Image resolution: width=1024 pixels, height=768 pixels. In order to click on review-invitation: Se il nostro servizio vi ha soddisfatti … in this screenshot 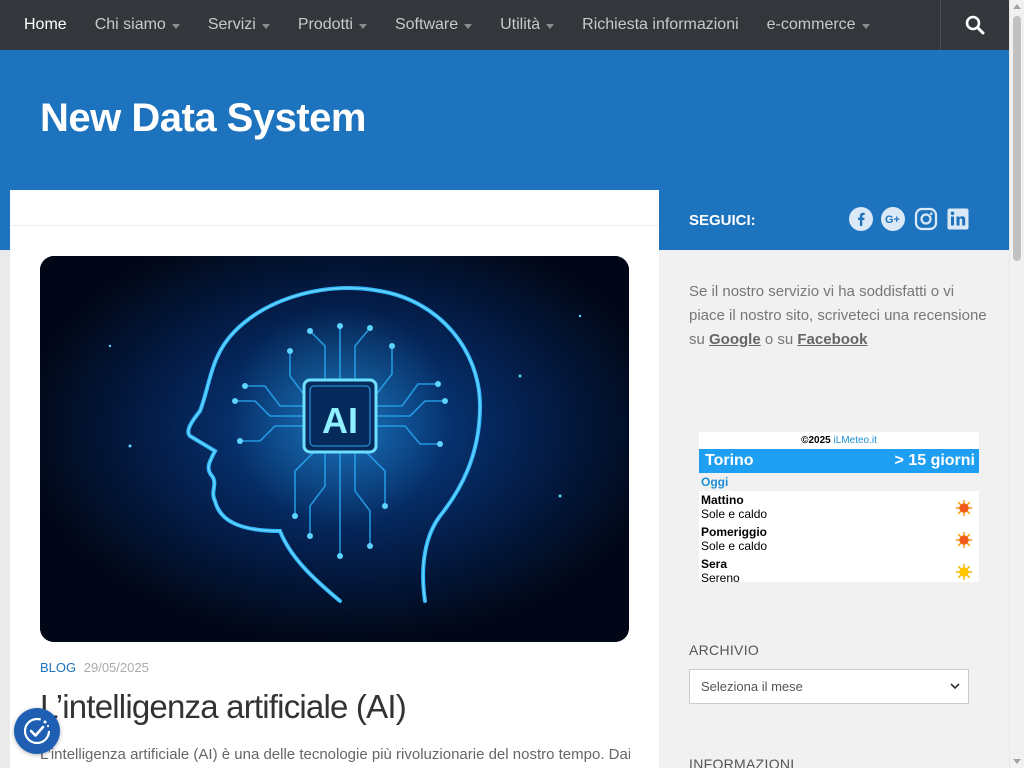, I will do `click(839, 316)`.